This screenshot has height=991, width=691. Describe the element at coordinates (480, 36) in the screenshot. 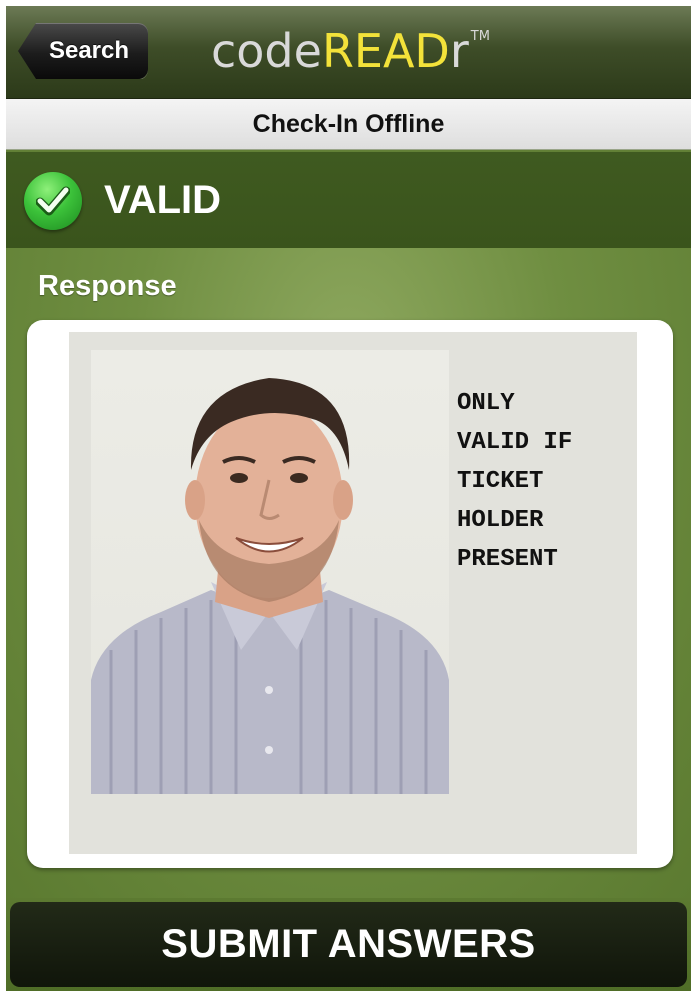

I see `logo-trademark: TM` at that location.